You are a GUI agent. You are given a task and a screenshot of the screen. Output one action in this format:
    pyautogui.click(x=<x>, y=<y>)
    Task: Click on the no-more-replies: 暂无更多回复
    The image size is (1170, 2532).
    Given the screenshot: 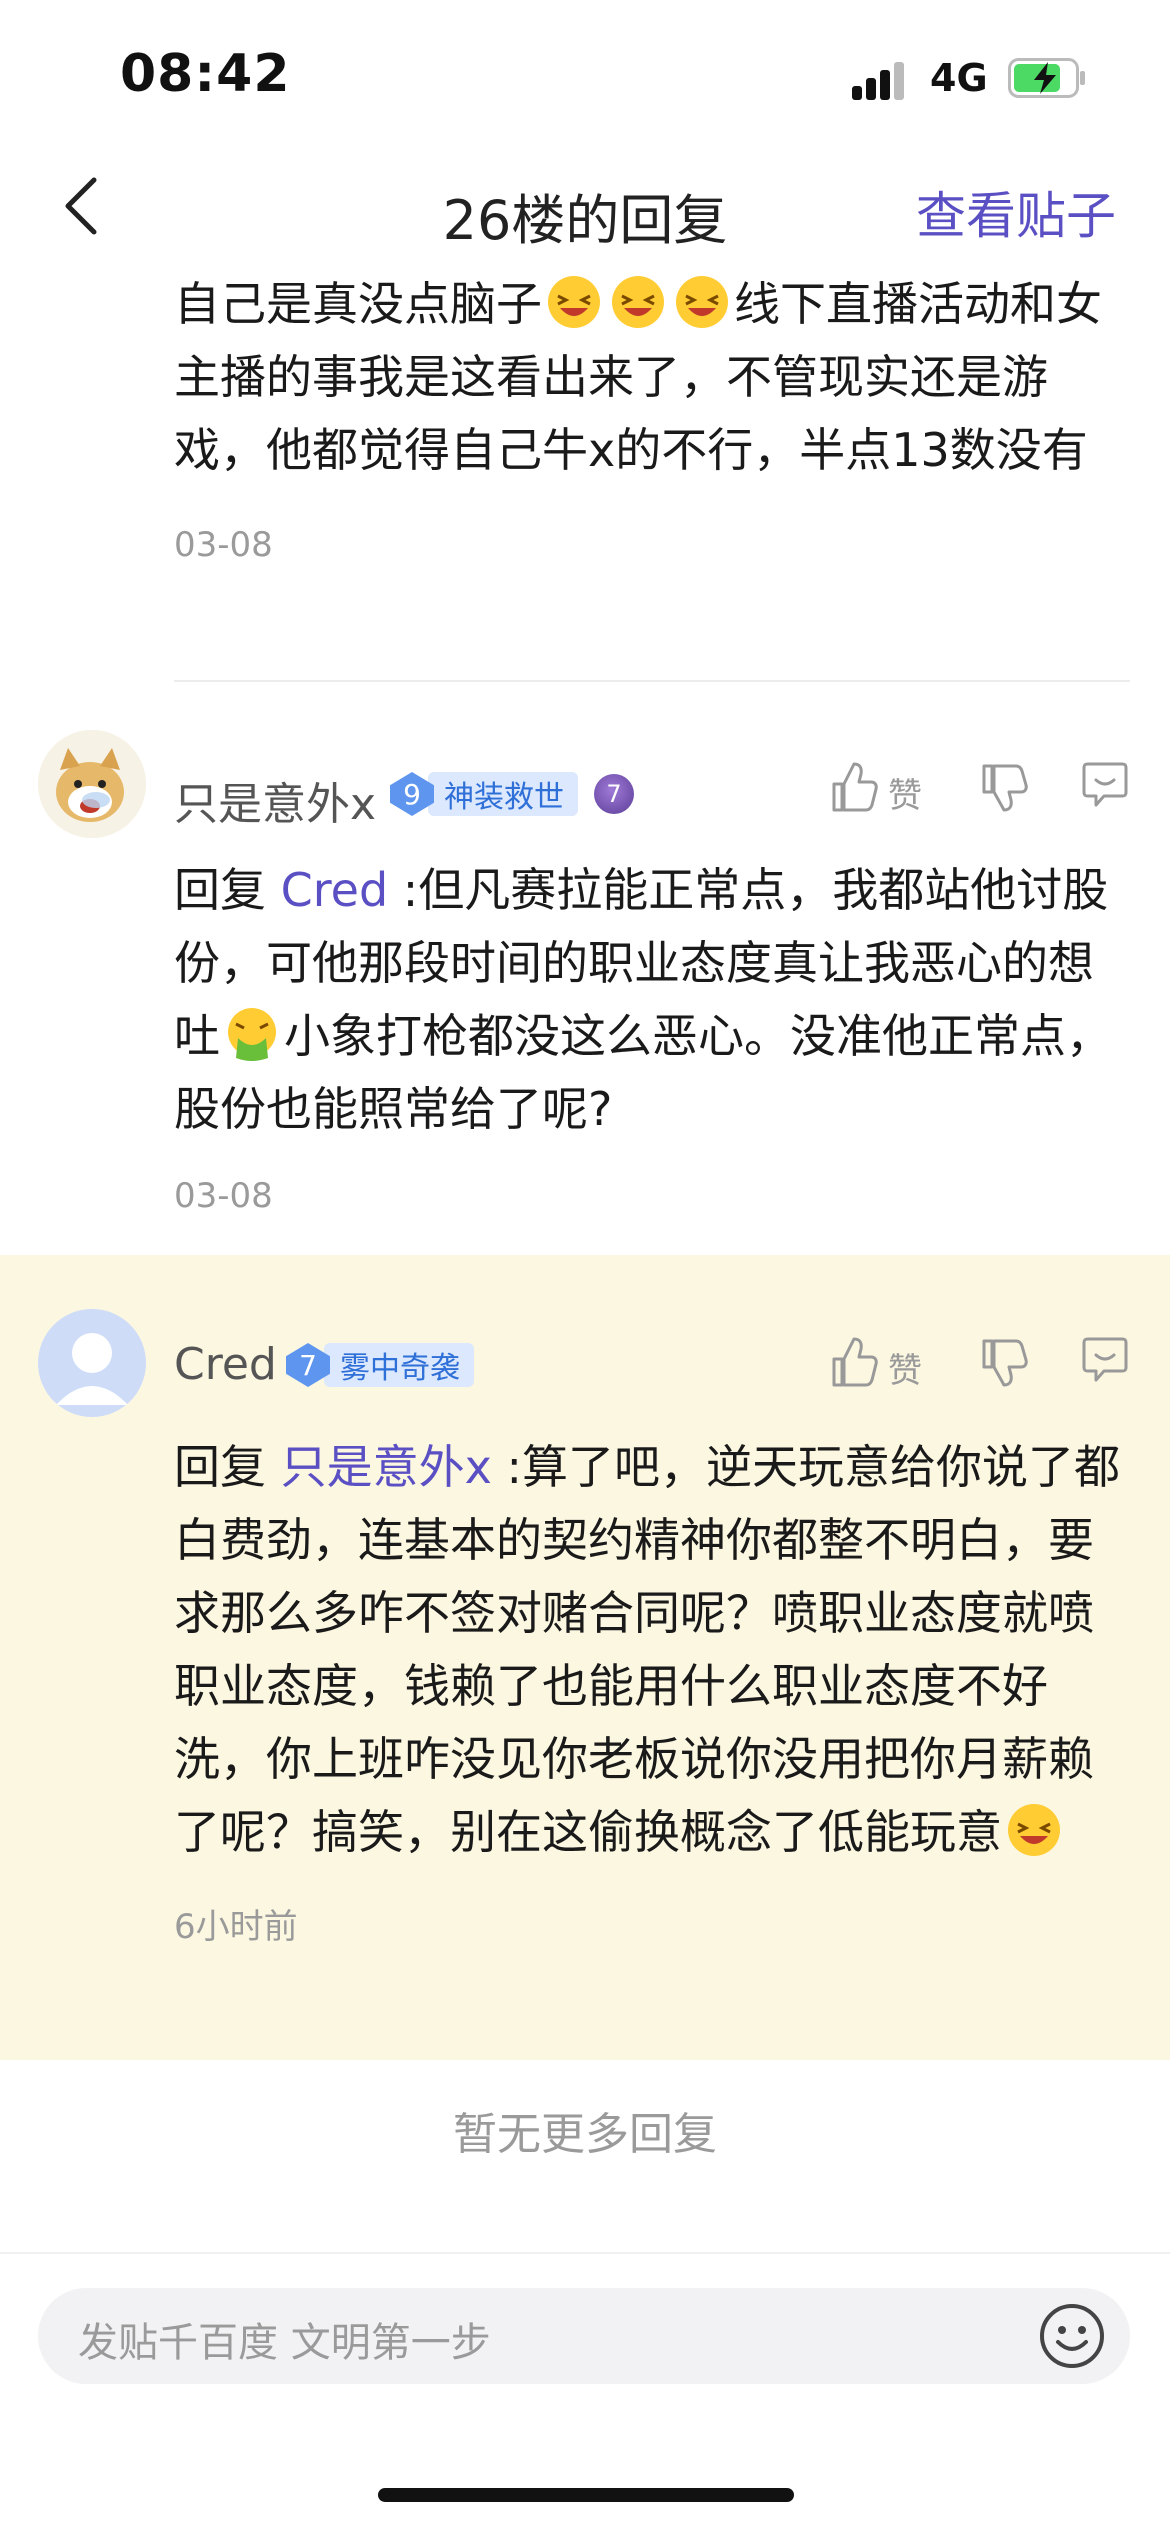 What is the action you would take?
    pyautogui.click(x=585, y=2134)
    